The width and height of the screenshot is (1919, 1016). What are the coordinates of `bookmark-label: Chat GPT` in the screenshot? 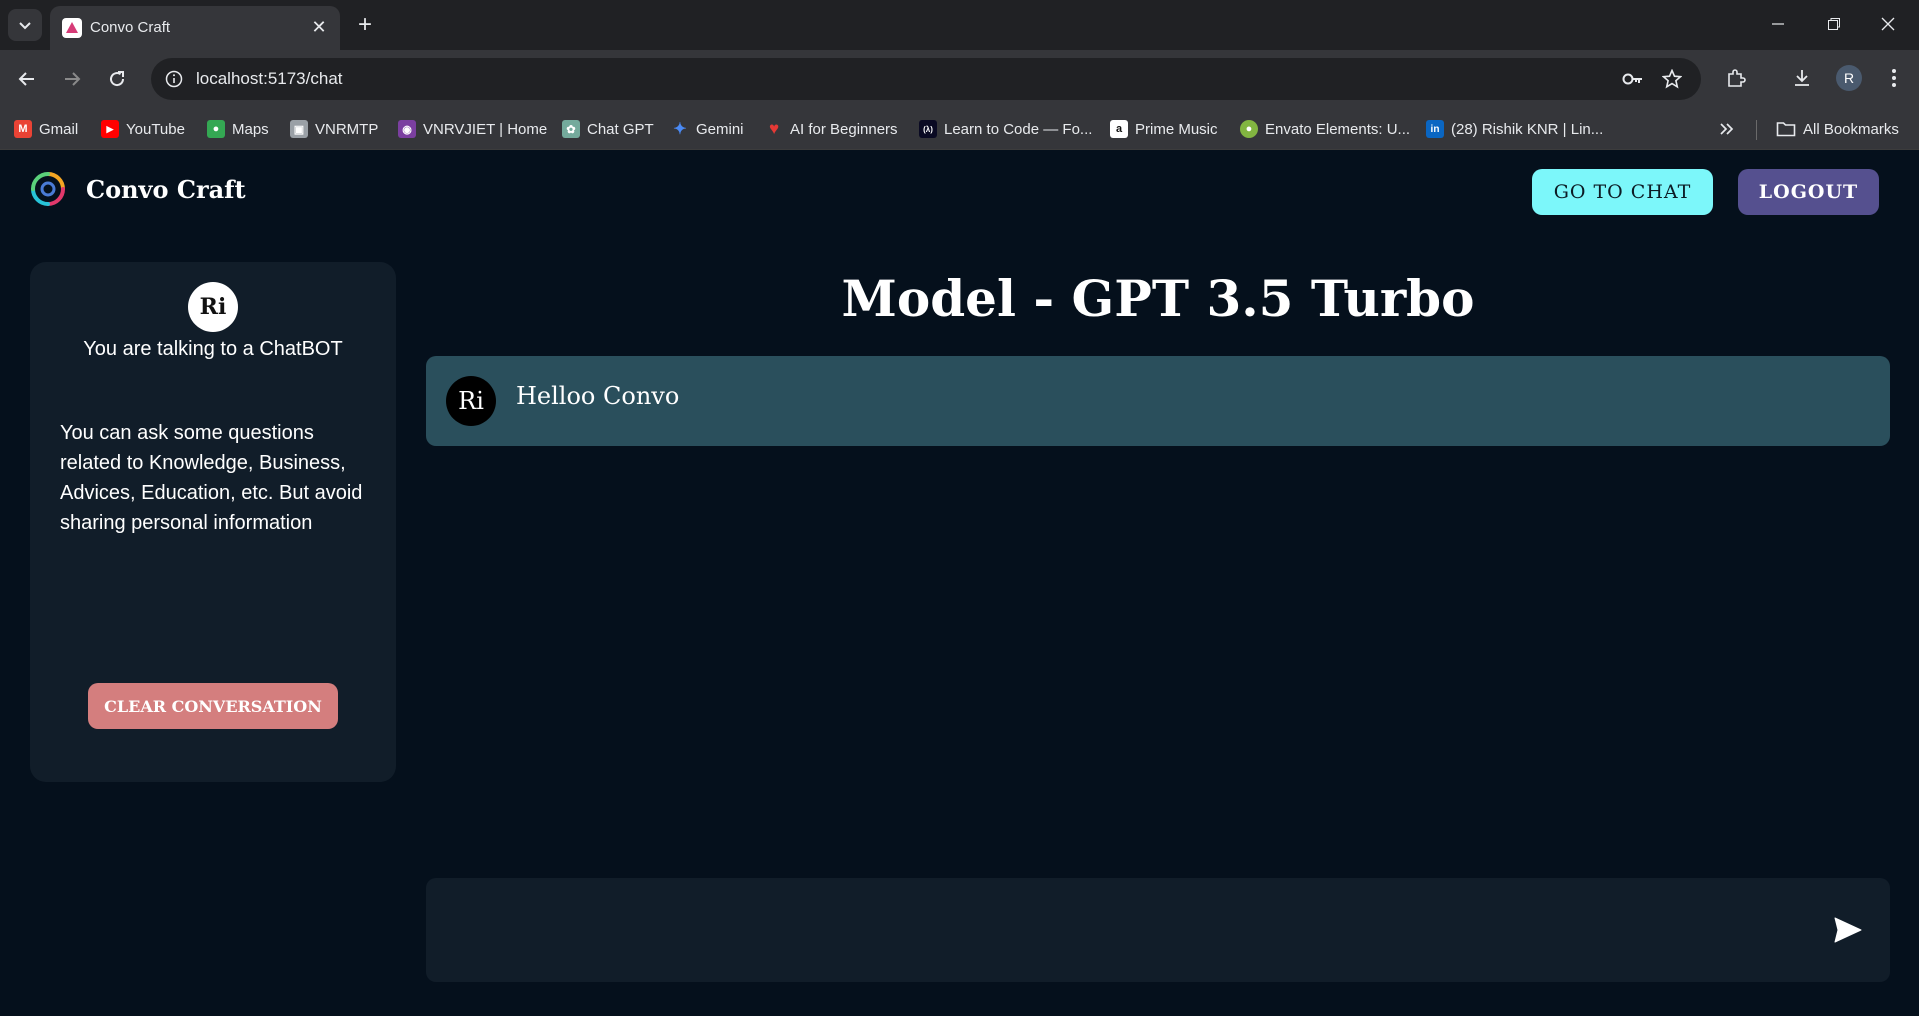 It's located at (620, 129).